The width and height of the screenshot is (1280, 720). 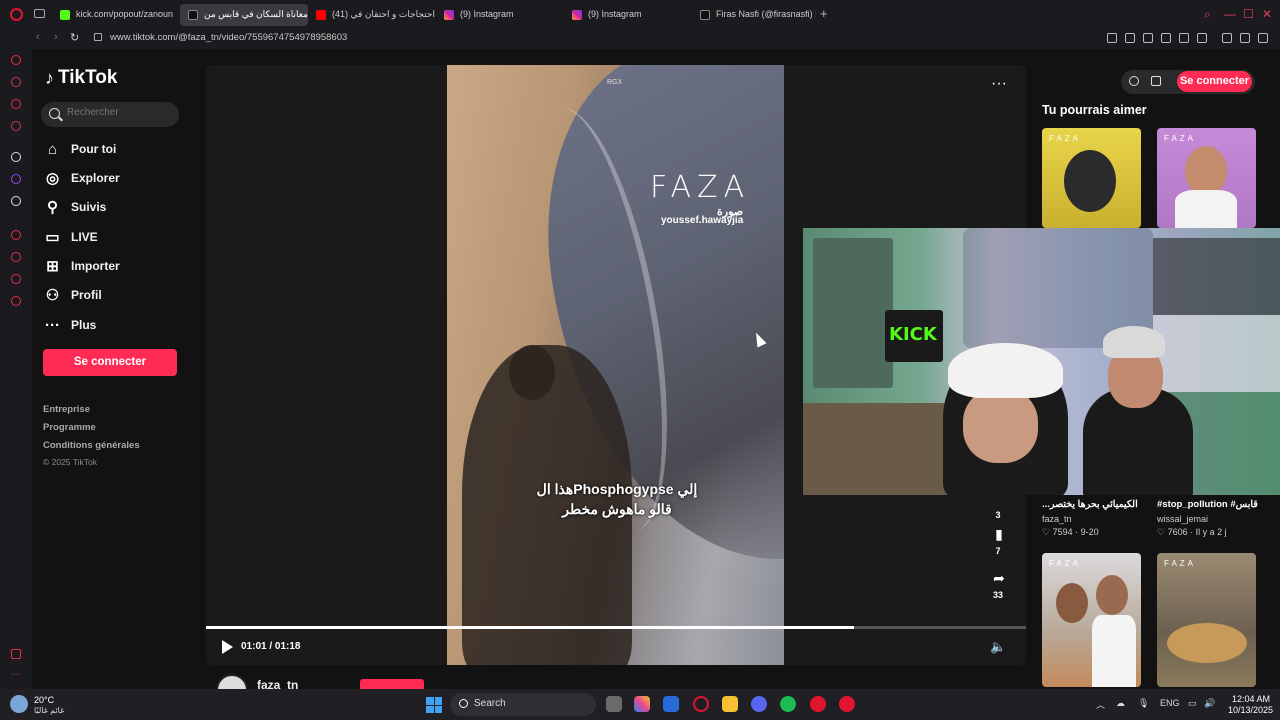 What do you see at coordinates (1245, 38) in the screenshot?
I see `download-icon` at bounding box center [1245, 38].